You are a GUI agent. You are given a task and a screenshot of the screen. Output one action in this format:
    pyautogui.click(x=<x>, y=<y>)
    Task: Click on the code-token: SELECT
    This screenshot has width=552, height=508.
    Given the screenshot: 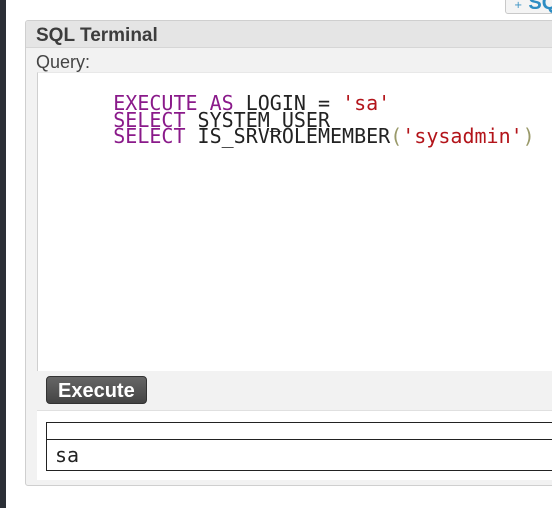 What is the action you would take?
    pyautogui.click(x=149, y=136)
    